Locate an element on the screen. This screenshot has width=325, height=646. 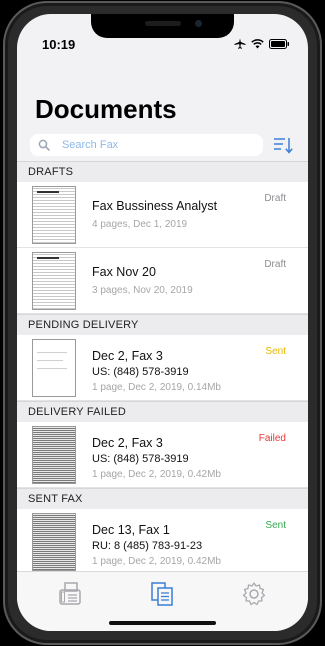
camera is located at coordinates (198, 23).